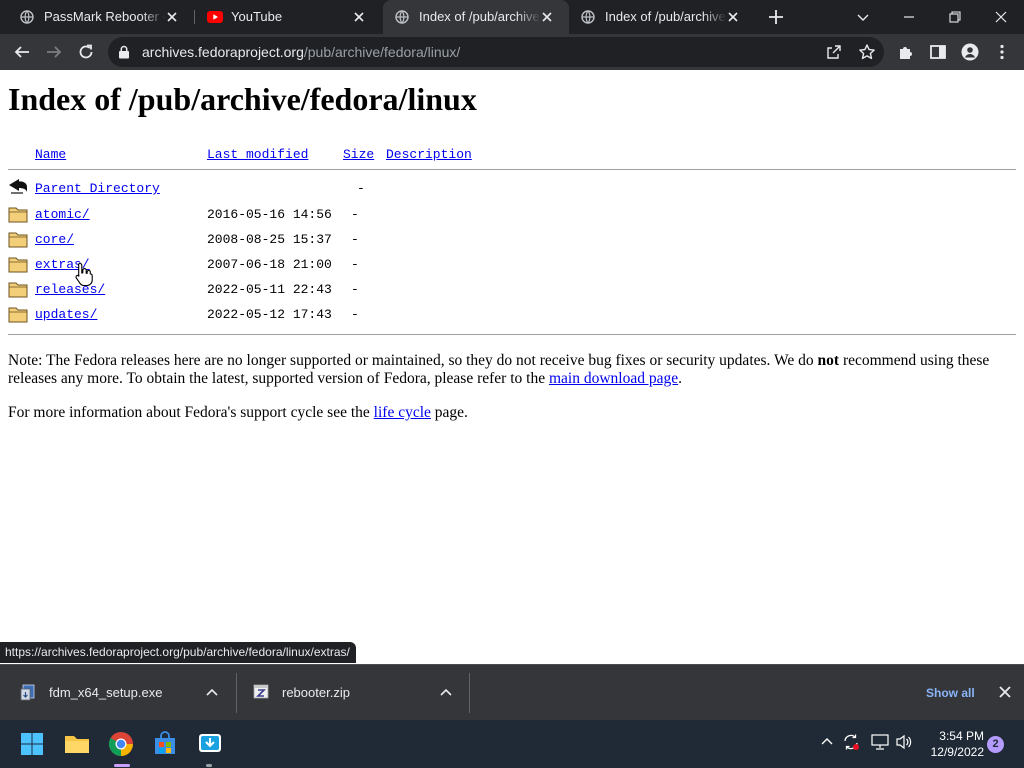 This screenshot has height=768, width=1024. What do you see at coordinates (269, 314) in the screenshot?
I see `entry-date: 2022-05-12 17:43` at bounding box center [269, 314].